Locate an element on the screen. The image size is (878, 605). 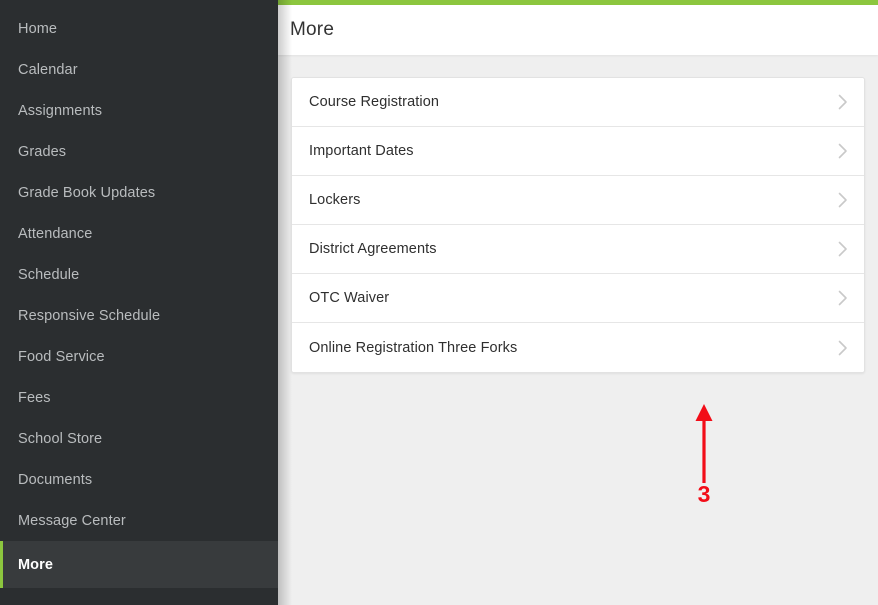
list-item: Lockers is located at coordinates (578, 200).